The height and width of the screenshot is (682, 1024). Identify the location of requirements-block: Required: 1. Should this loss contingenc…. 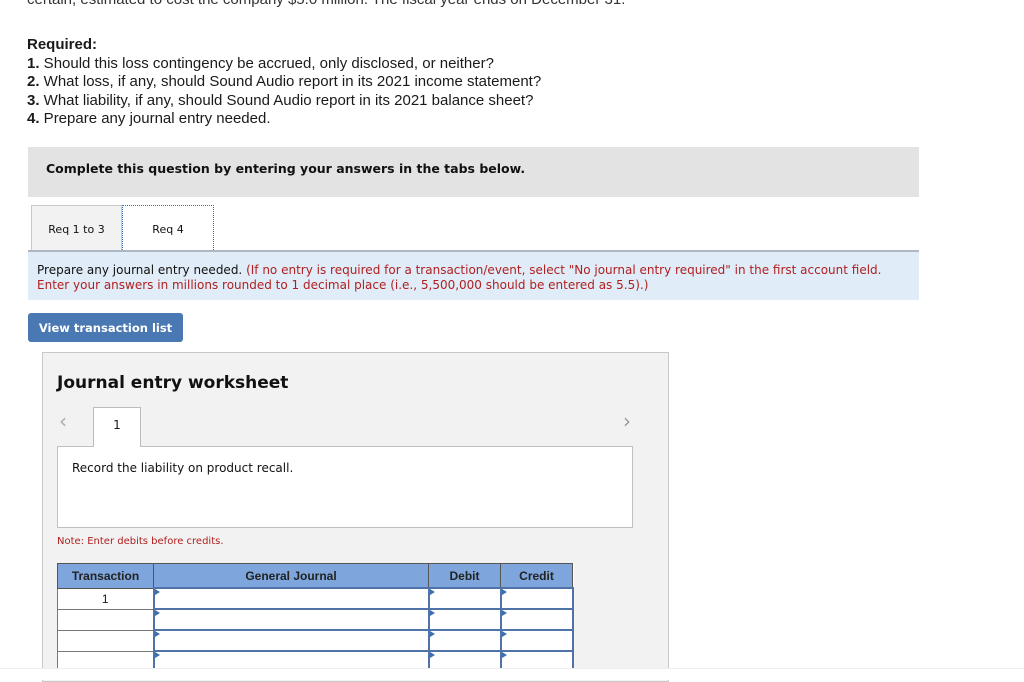
(284, 82).